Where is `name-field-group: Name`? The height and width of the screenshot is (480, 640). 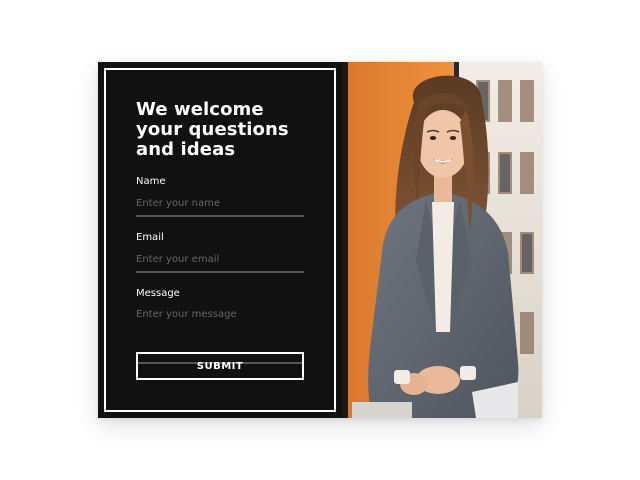
name-field-group: Name is located at coordinates (220, 196).